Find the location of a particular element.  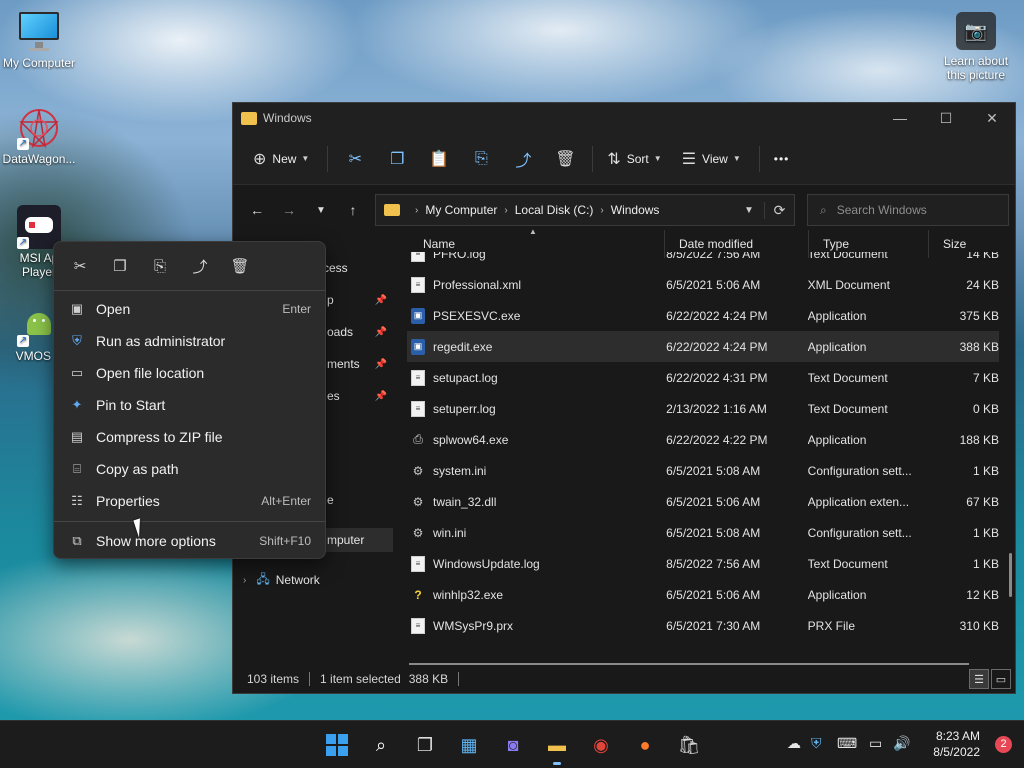

file-name: win.ini is located at coordinates (450, 532).